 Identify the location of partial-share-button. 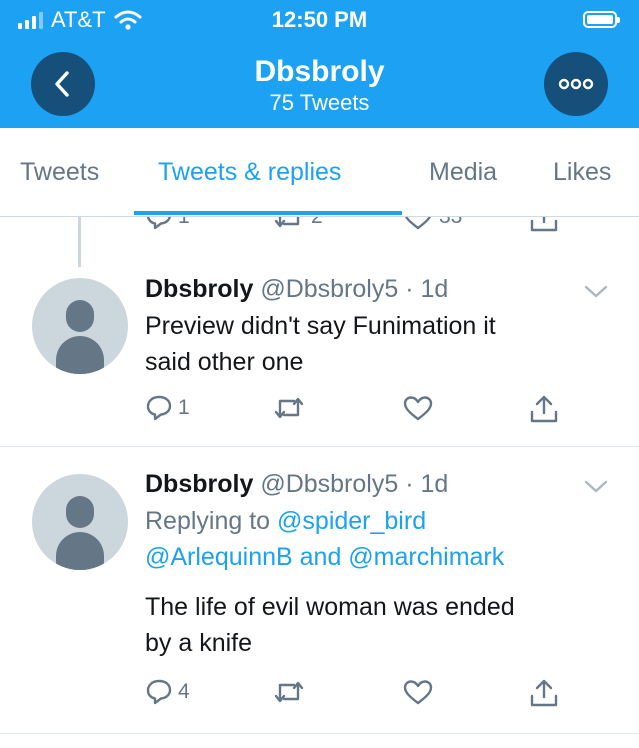
(544, 225).